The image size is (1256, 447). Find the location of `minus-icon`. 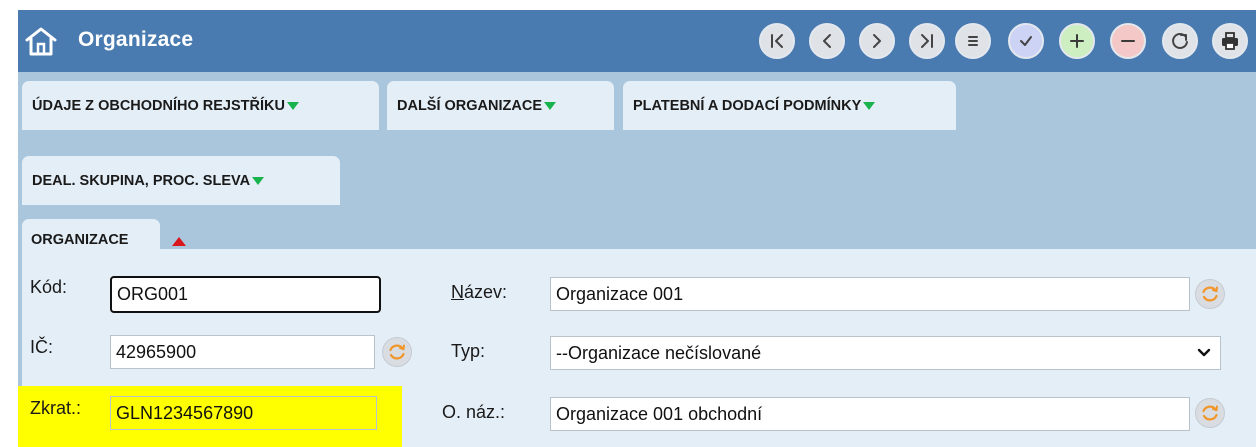

minus-icon is located at coordinates (1128, 41).